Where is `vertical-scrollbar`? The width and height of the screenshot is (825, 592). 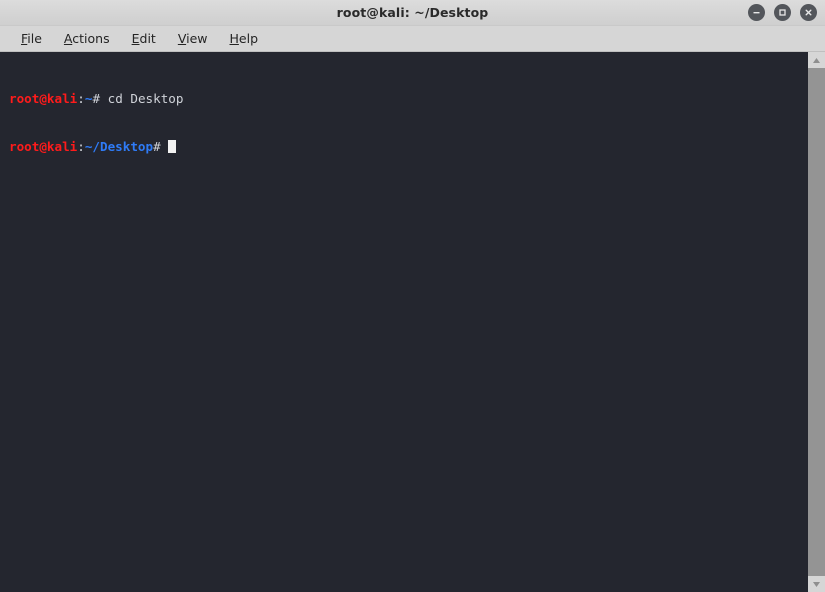
vertical-scrollbar is located at coordinates (816, 322).